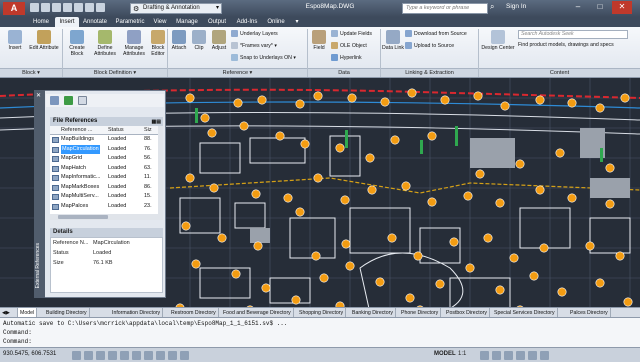  Describe the element at coordinates (254, 33) in the screenshot. I see `underlay-layers-button: Underlay Layers` at that location.